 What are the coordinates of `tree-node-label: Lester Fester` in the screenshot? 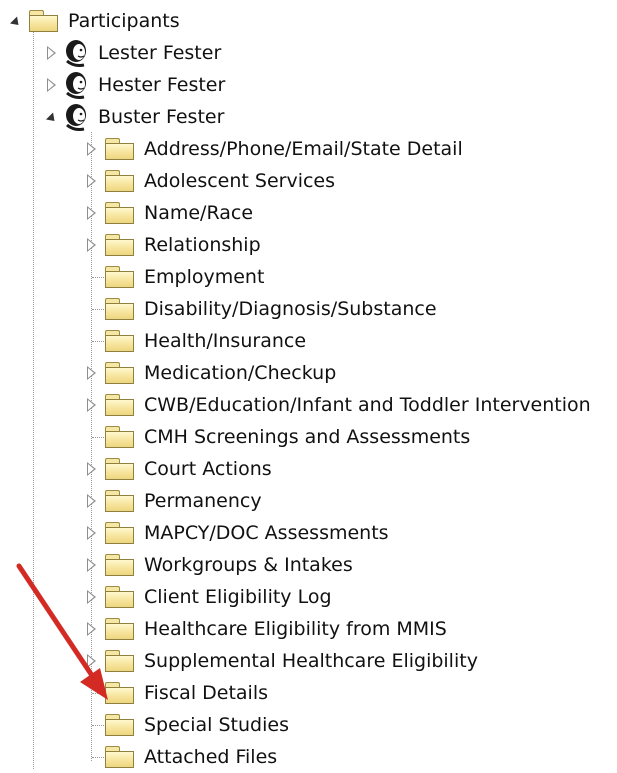 It's located at (160, 53).